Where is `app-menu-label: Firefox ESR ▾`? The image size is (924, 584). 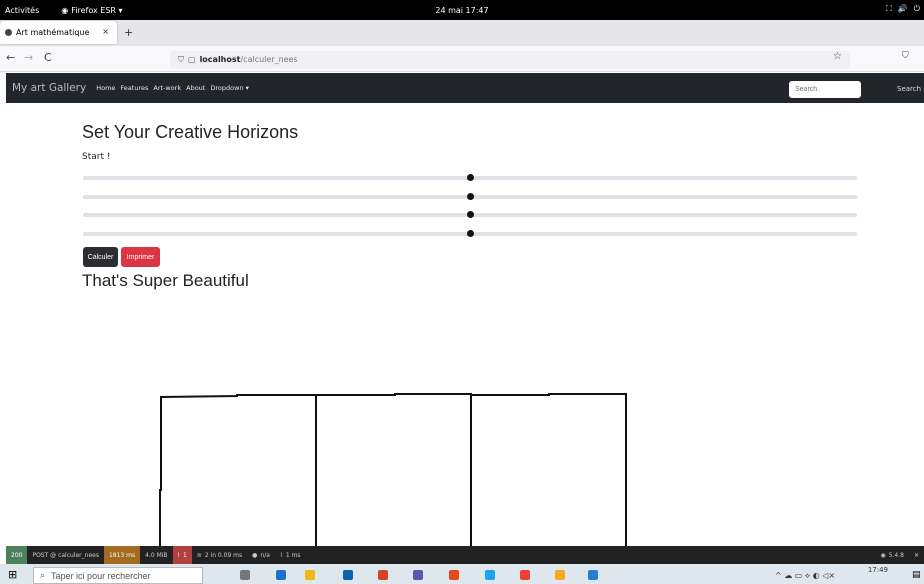 app-menu-label: Firefox ESR ▾ is located at coordinates (97, 10).